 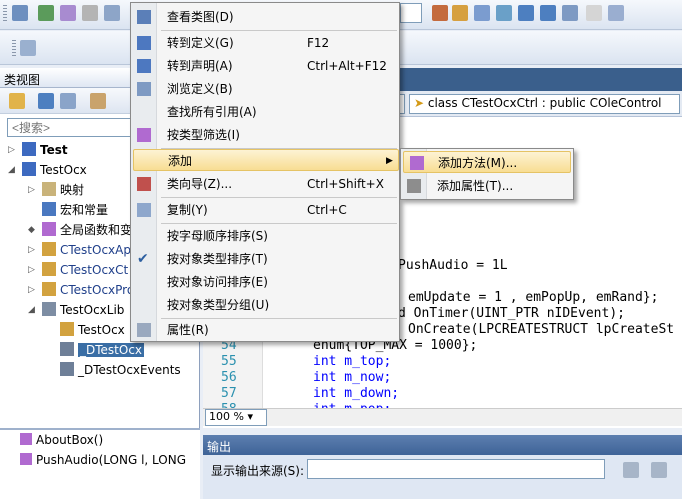 What do you see at coordinates (67, 369) in the screenshot?
I see `interface-icon` at bounding box center [67, 369].